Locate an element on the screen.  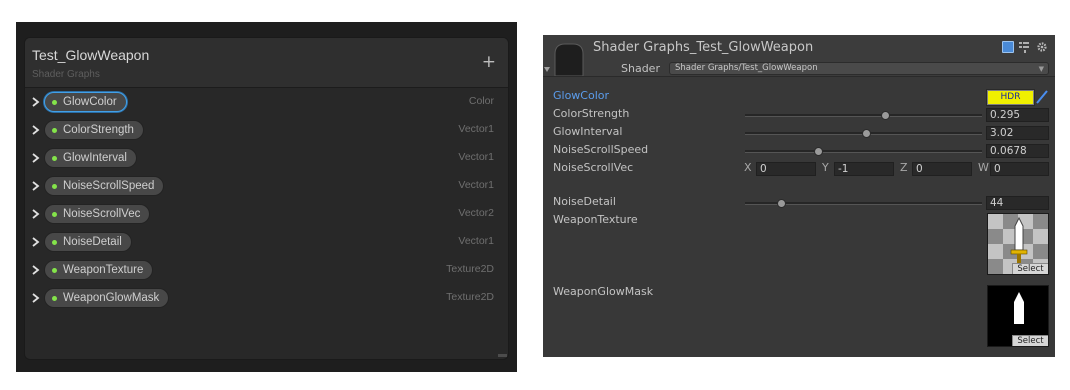
blackboard-header: Test_GlowWeapon Shader Graphs + is located at coordinates (266, 63).